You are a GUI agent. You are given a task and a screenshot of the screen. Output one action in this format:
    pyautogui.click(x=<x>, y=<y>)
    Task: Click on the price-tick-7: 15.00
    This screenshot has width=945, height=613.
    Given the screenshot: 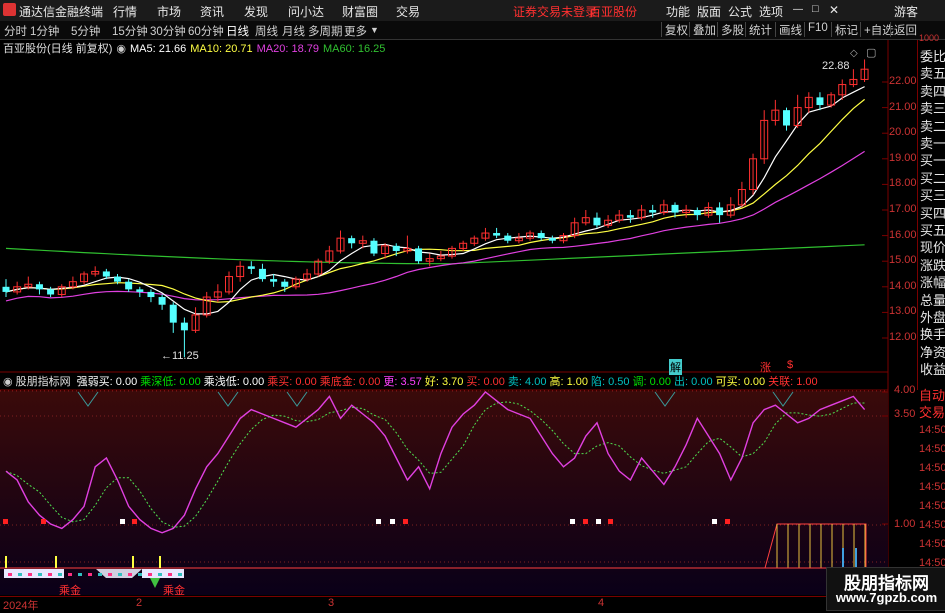 What is the action you would take?
    pyautogui.click(x=903, y=260)
    